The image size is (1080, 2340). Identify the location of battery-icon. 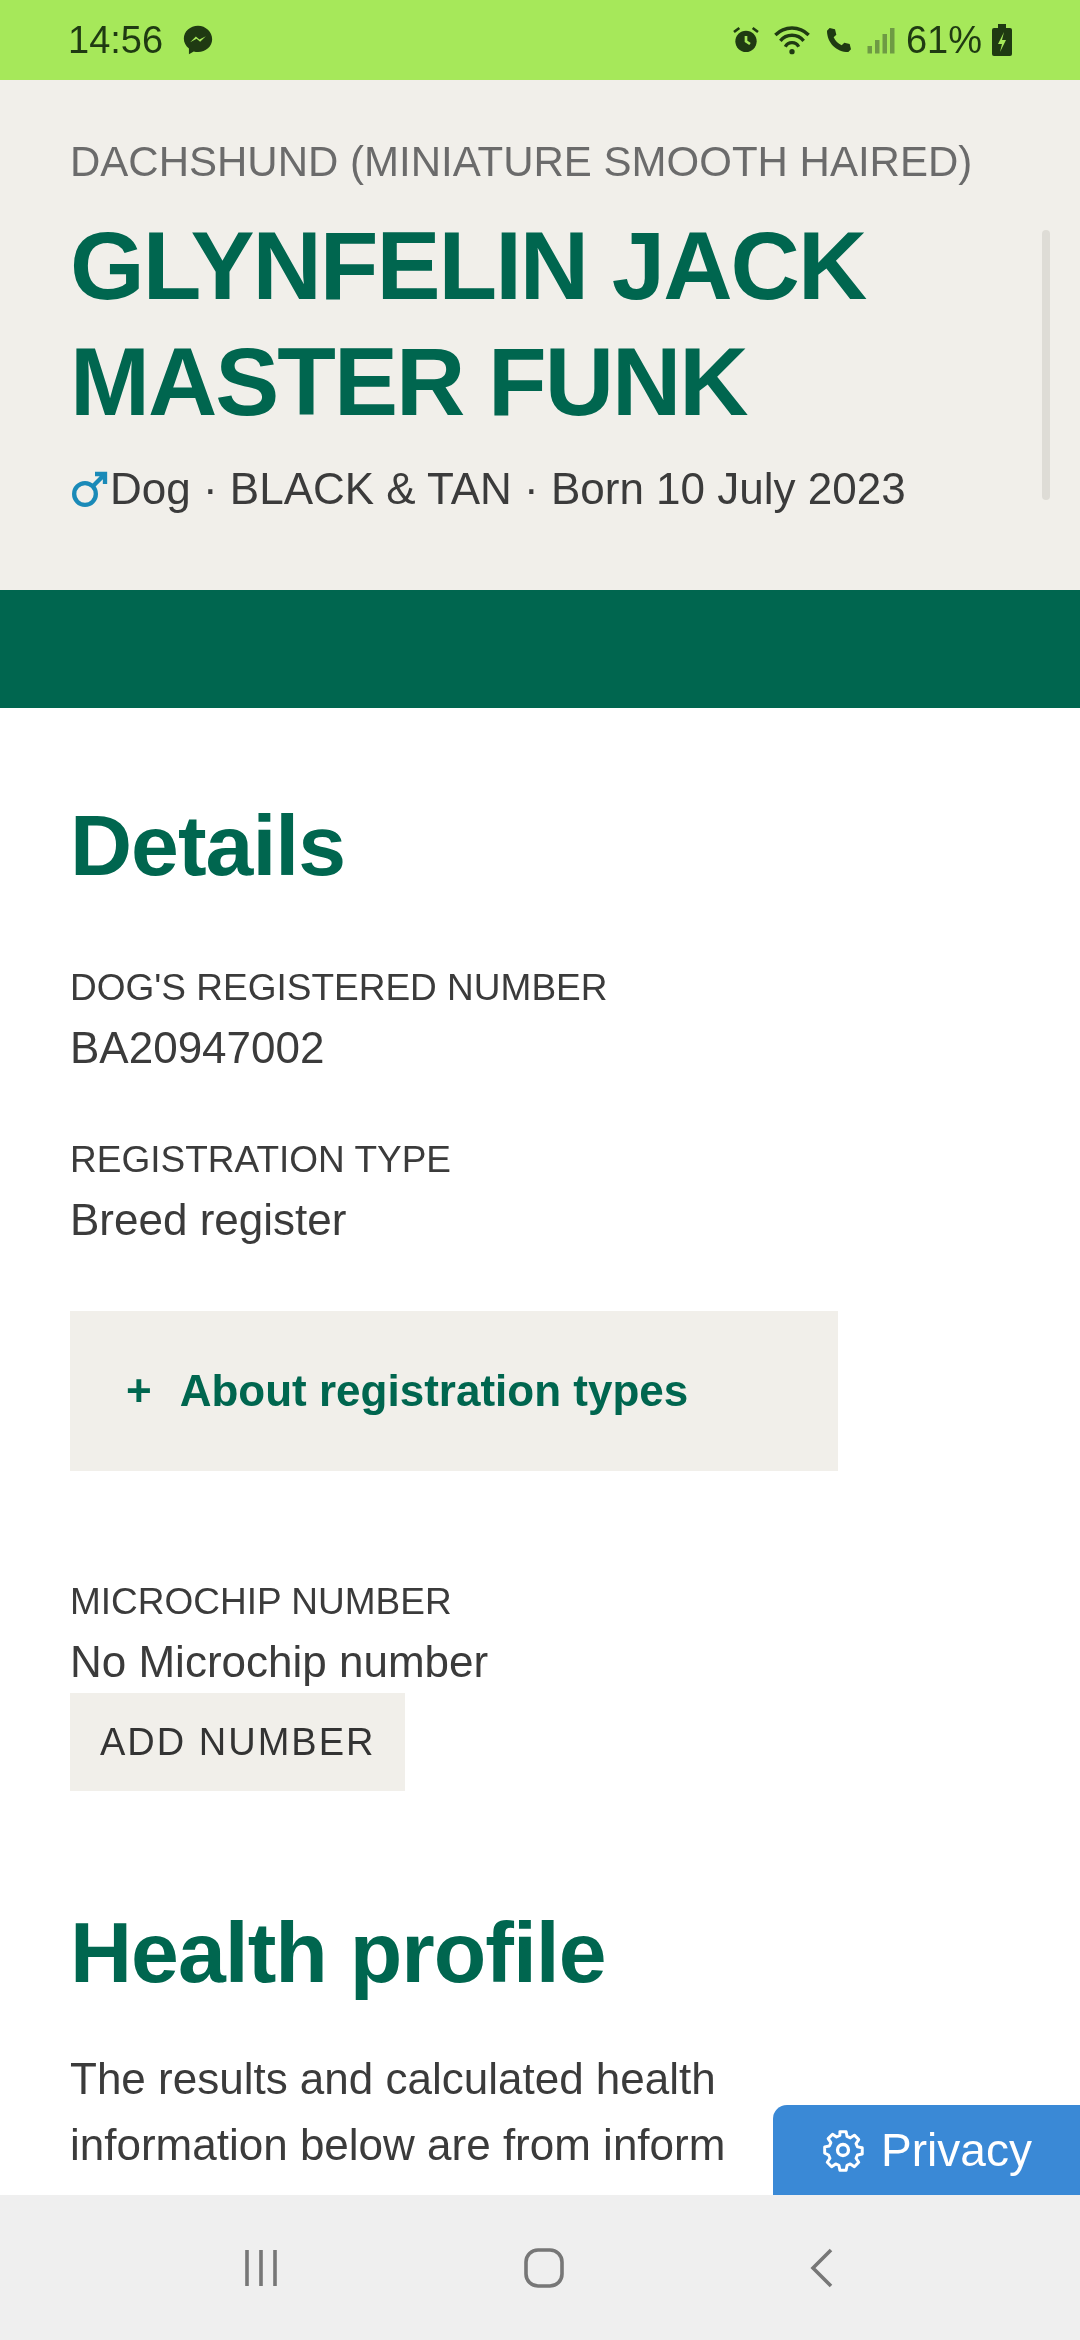
(1002, 40).